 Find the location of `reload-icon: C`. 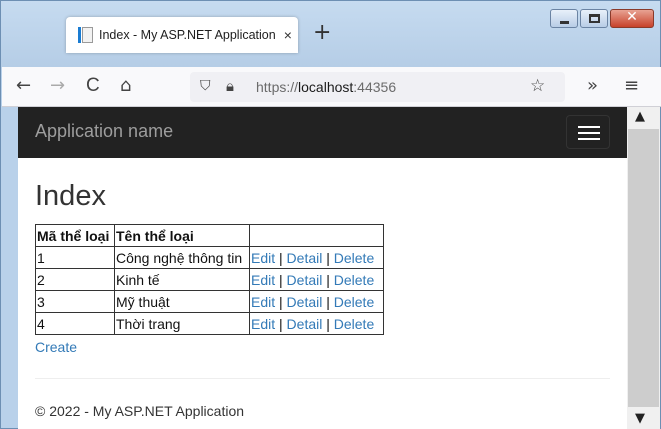

reload-icon: C is located at coordinates (93, 86).